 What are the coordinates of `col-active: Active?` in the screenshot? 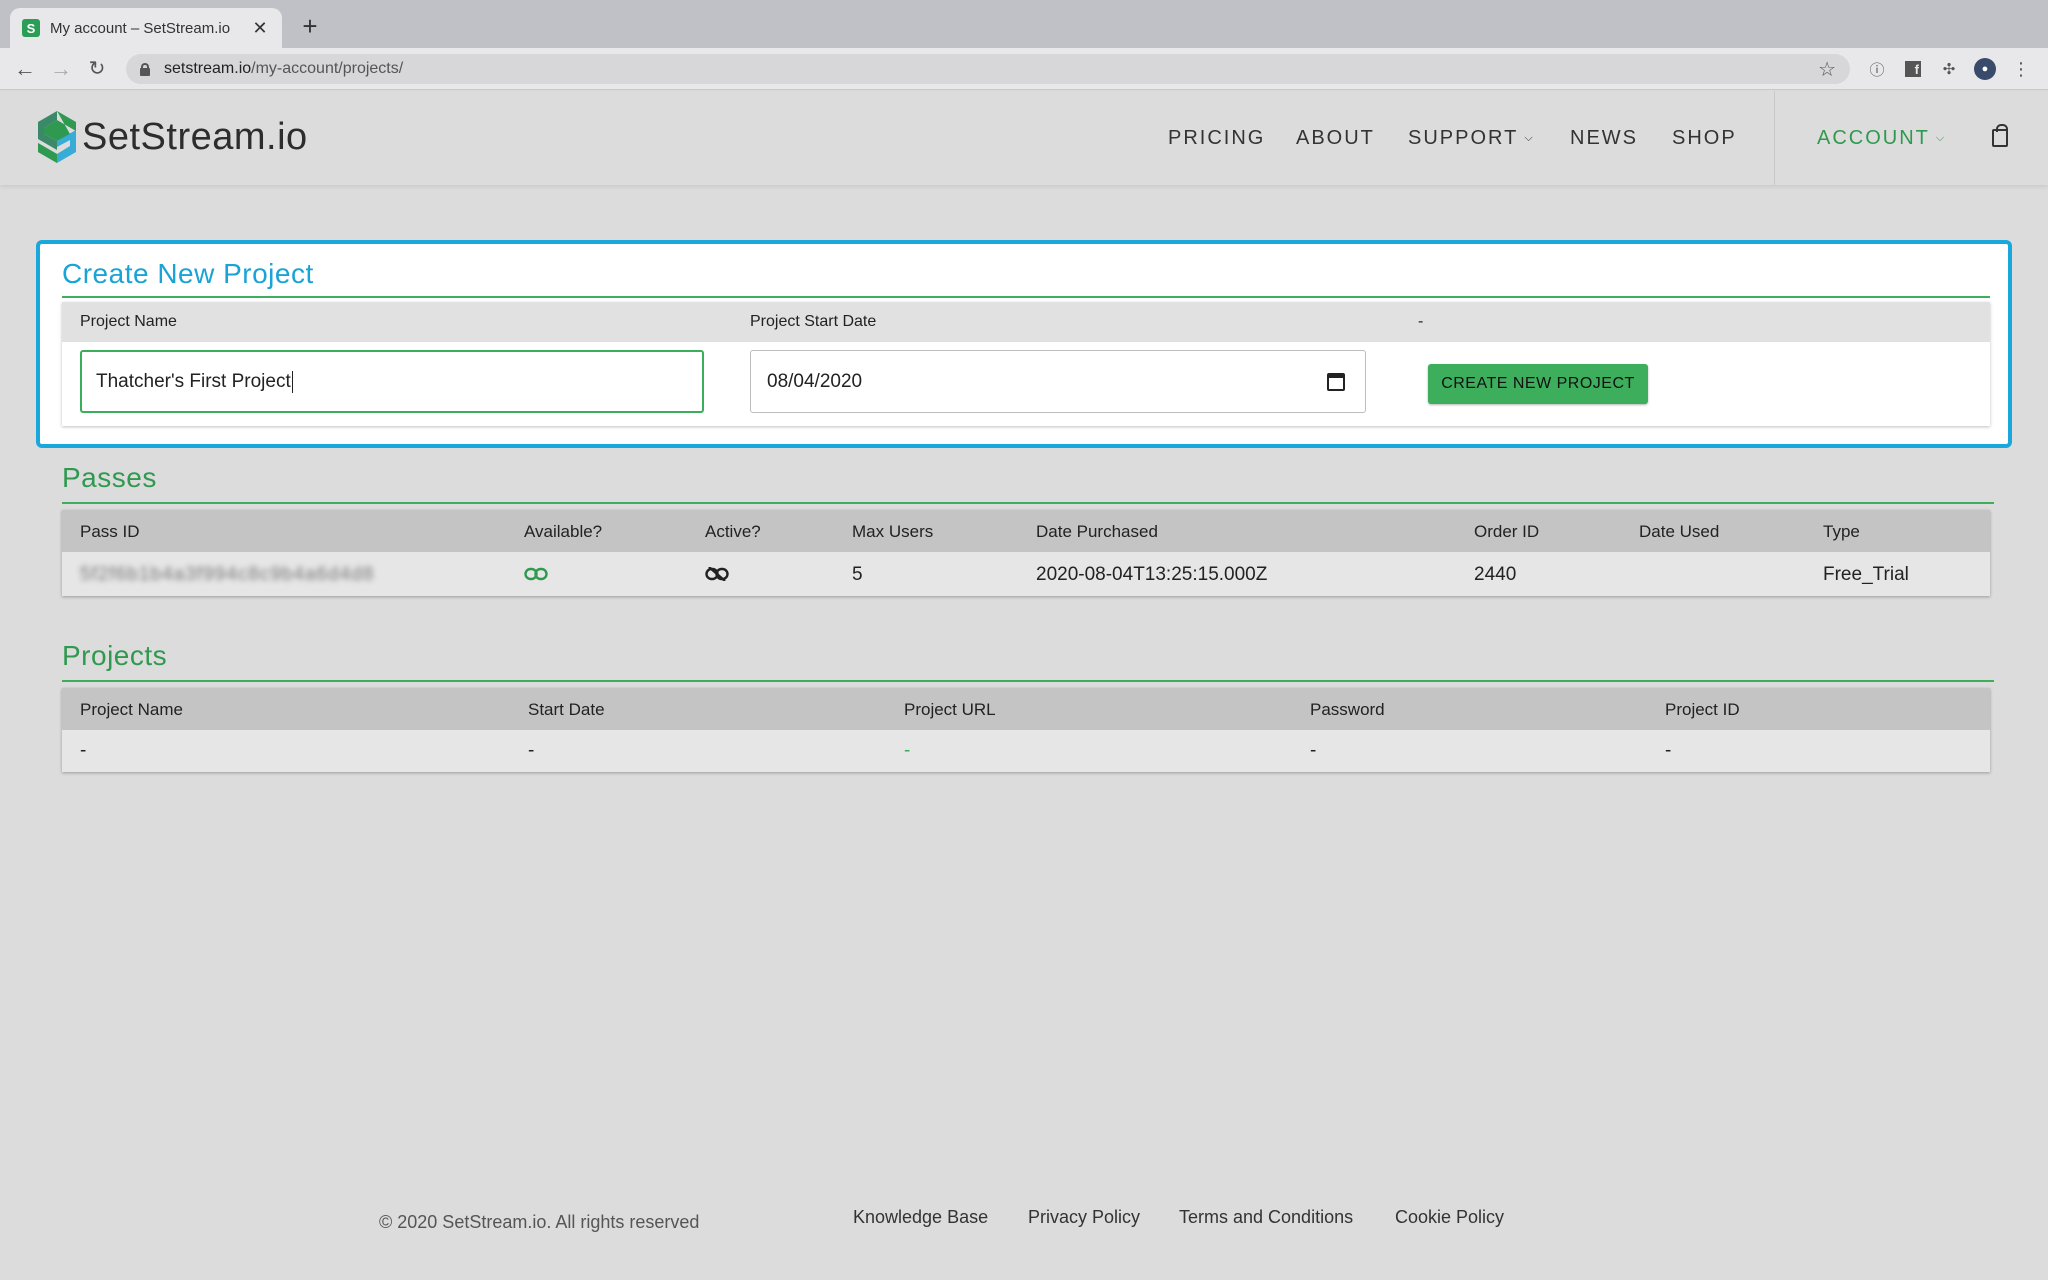 It's located at (733, 531).